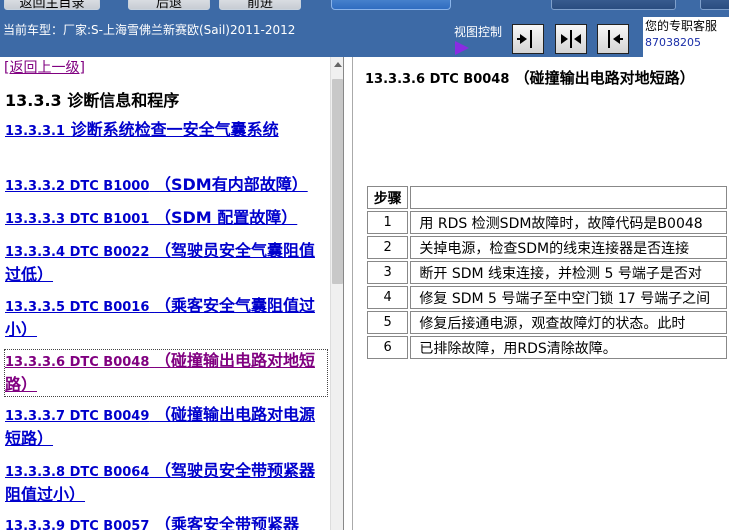 This screenshot has height=530, width=729. I want to click on table-row: 1 用 RDS 检测SDM故障时，故障代码是B0048, so click(547, 222).